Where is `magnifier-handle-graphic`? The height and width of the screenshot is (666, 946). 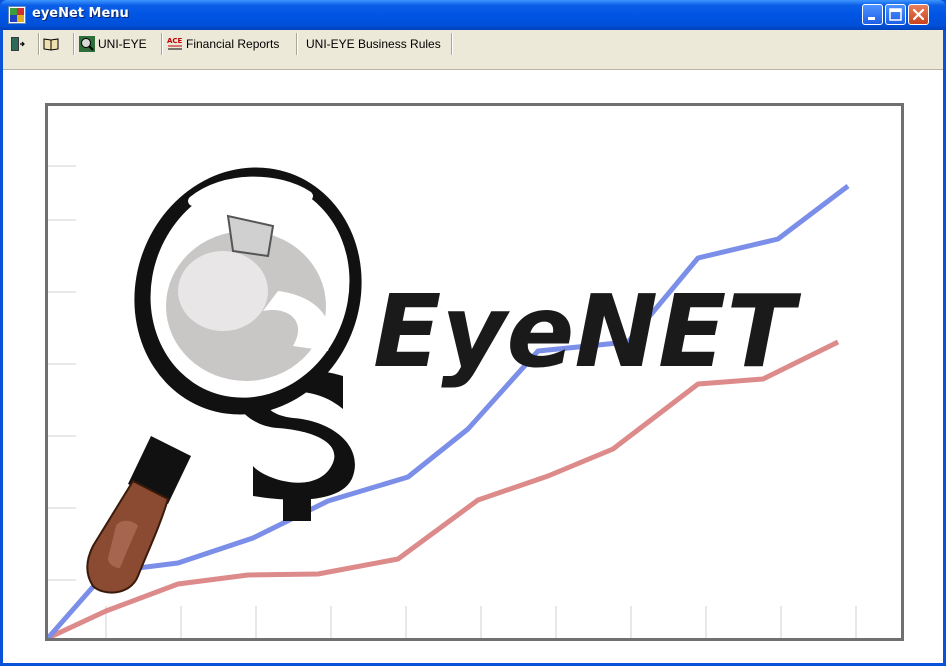
magnifier-handle-graphic is located at coordinates (138, 515).